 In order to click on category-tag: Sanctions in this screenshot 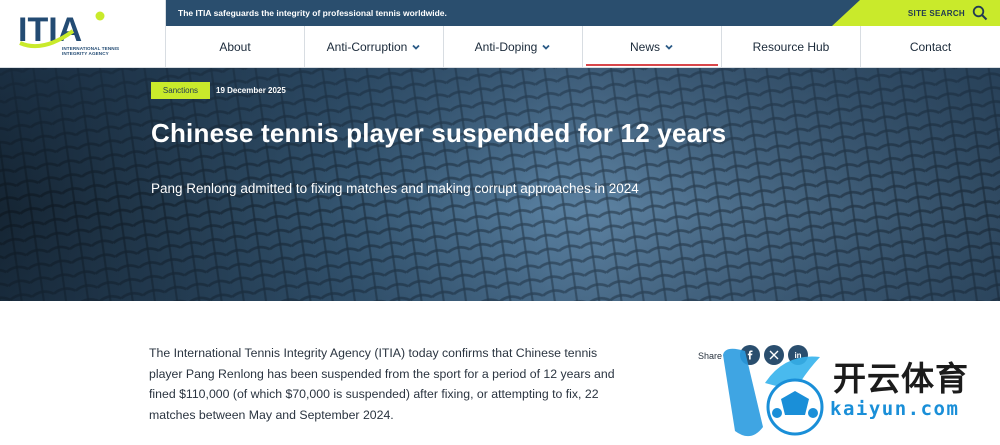, I will do `click(180, 90)`.